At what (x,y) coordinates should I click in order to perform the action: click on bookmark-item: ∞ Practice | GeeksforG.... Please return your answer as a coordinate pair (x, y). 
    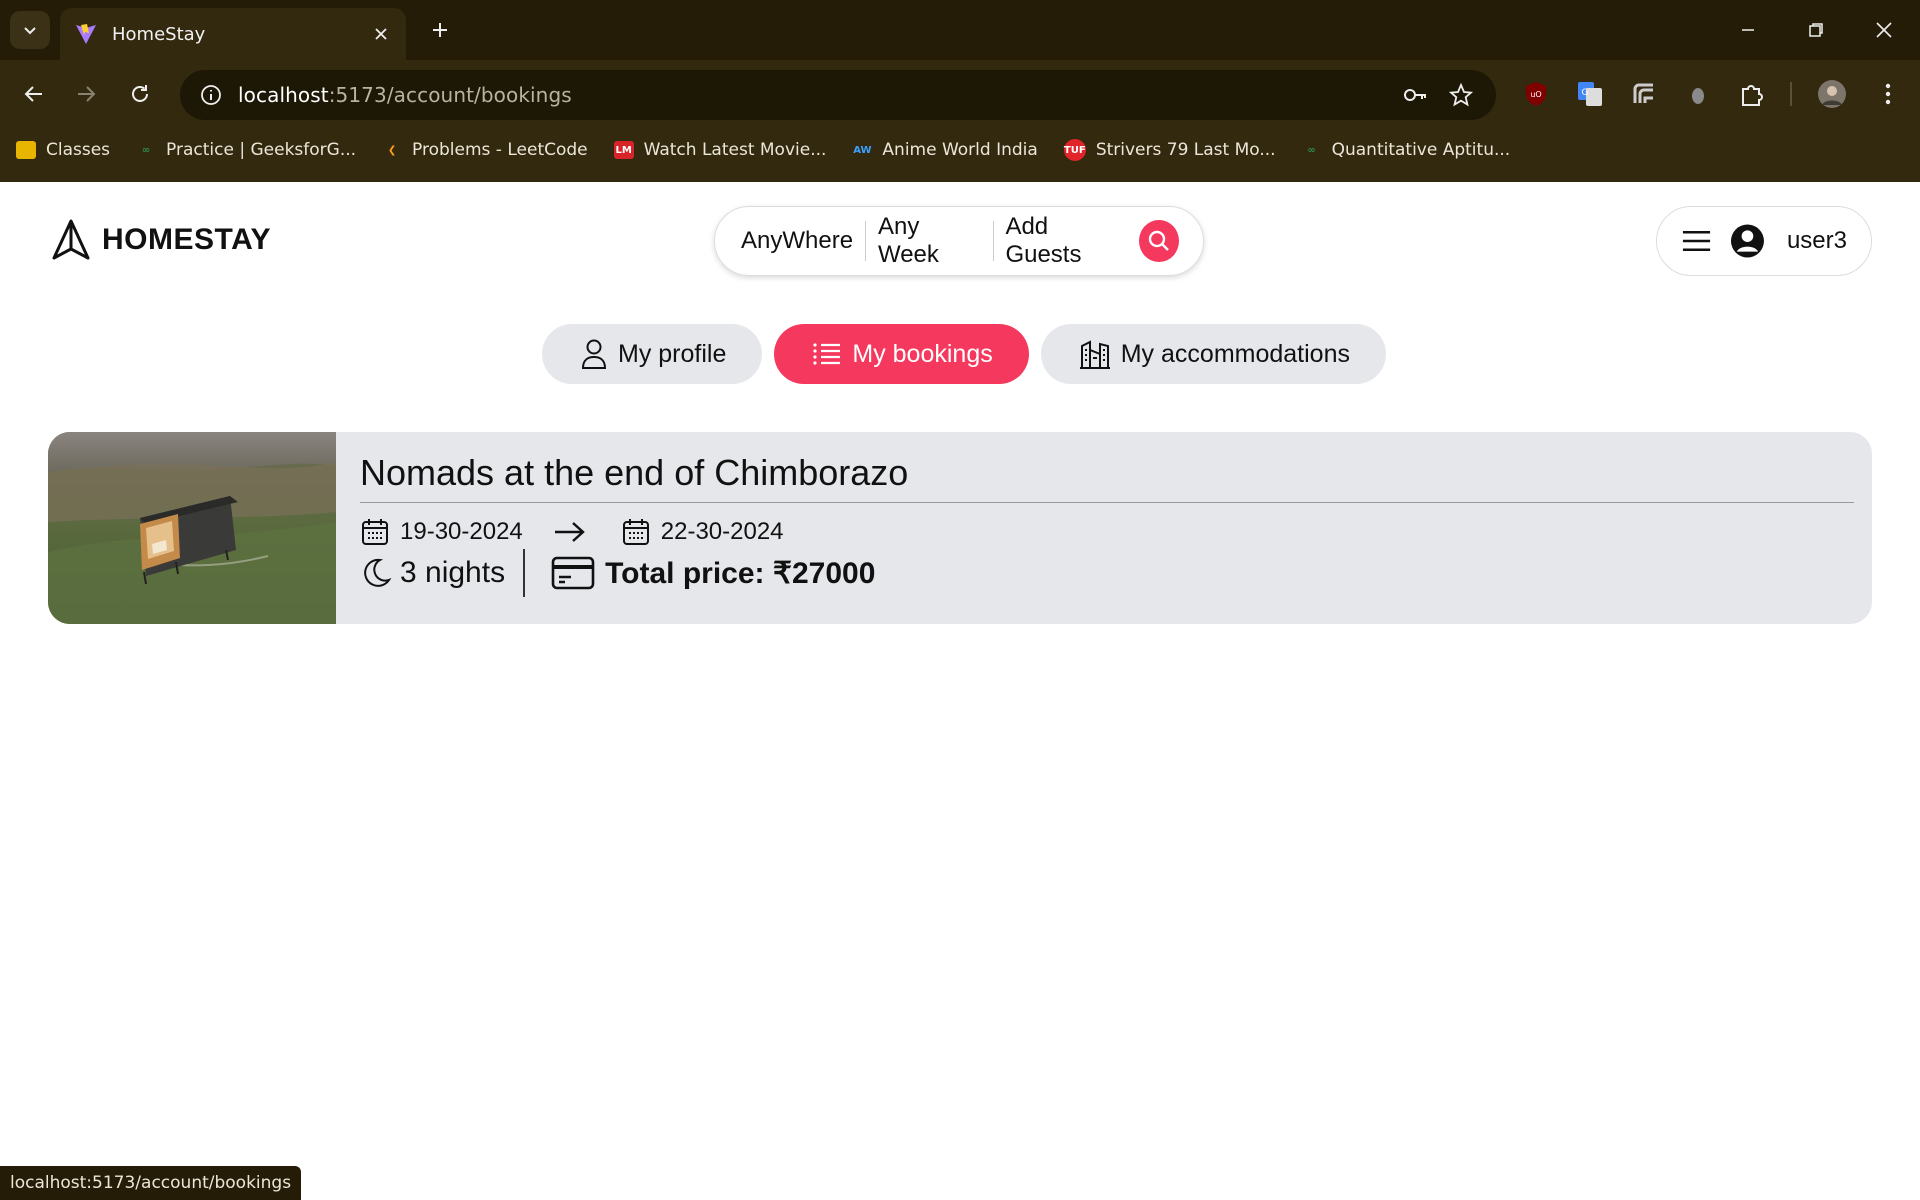
    Looking at the image, I should click on (246, 150).